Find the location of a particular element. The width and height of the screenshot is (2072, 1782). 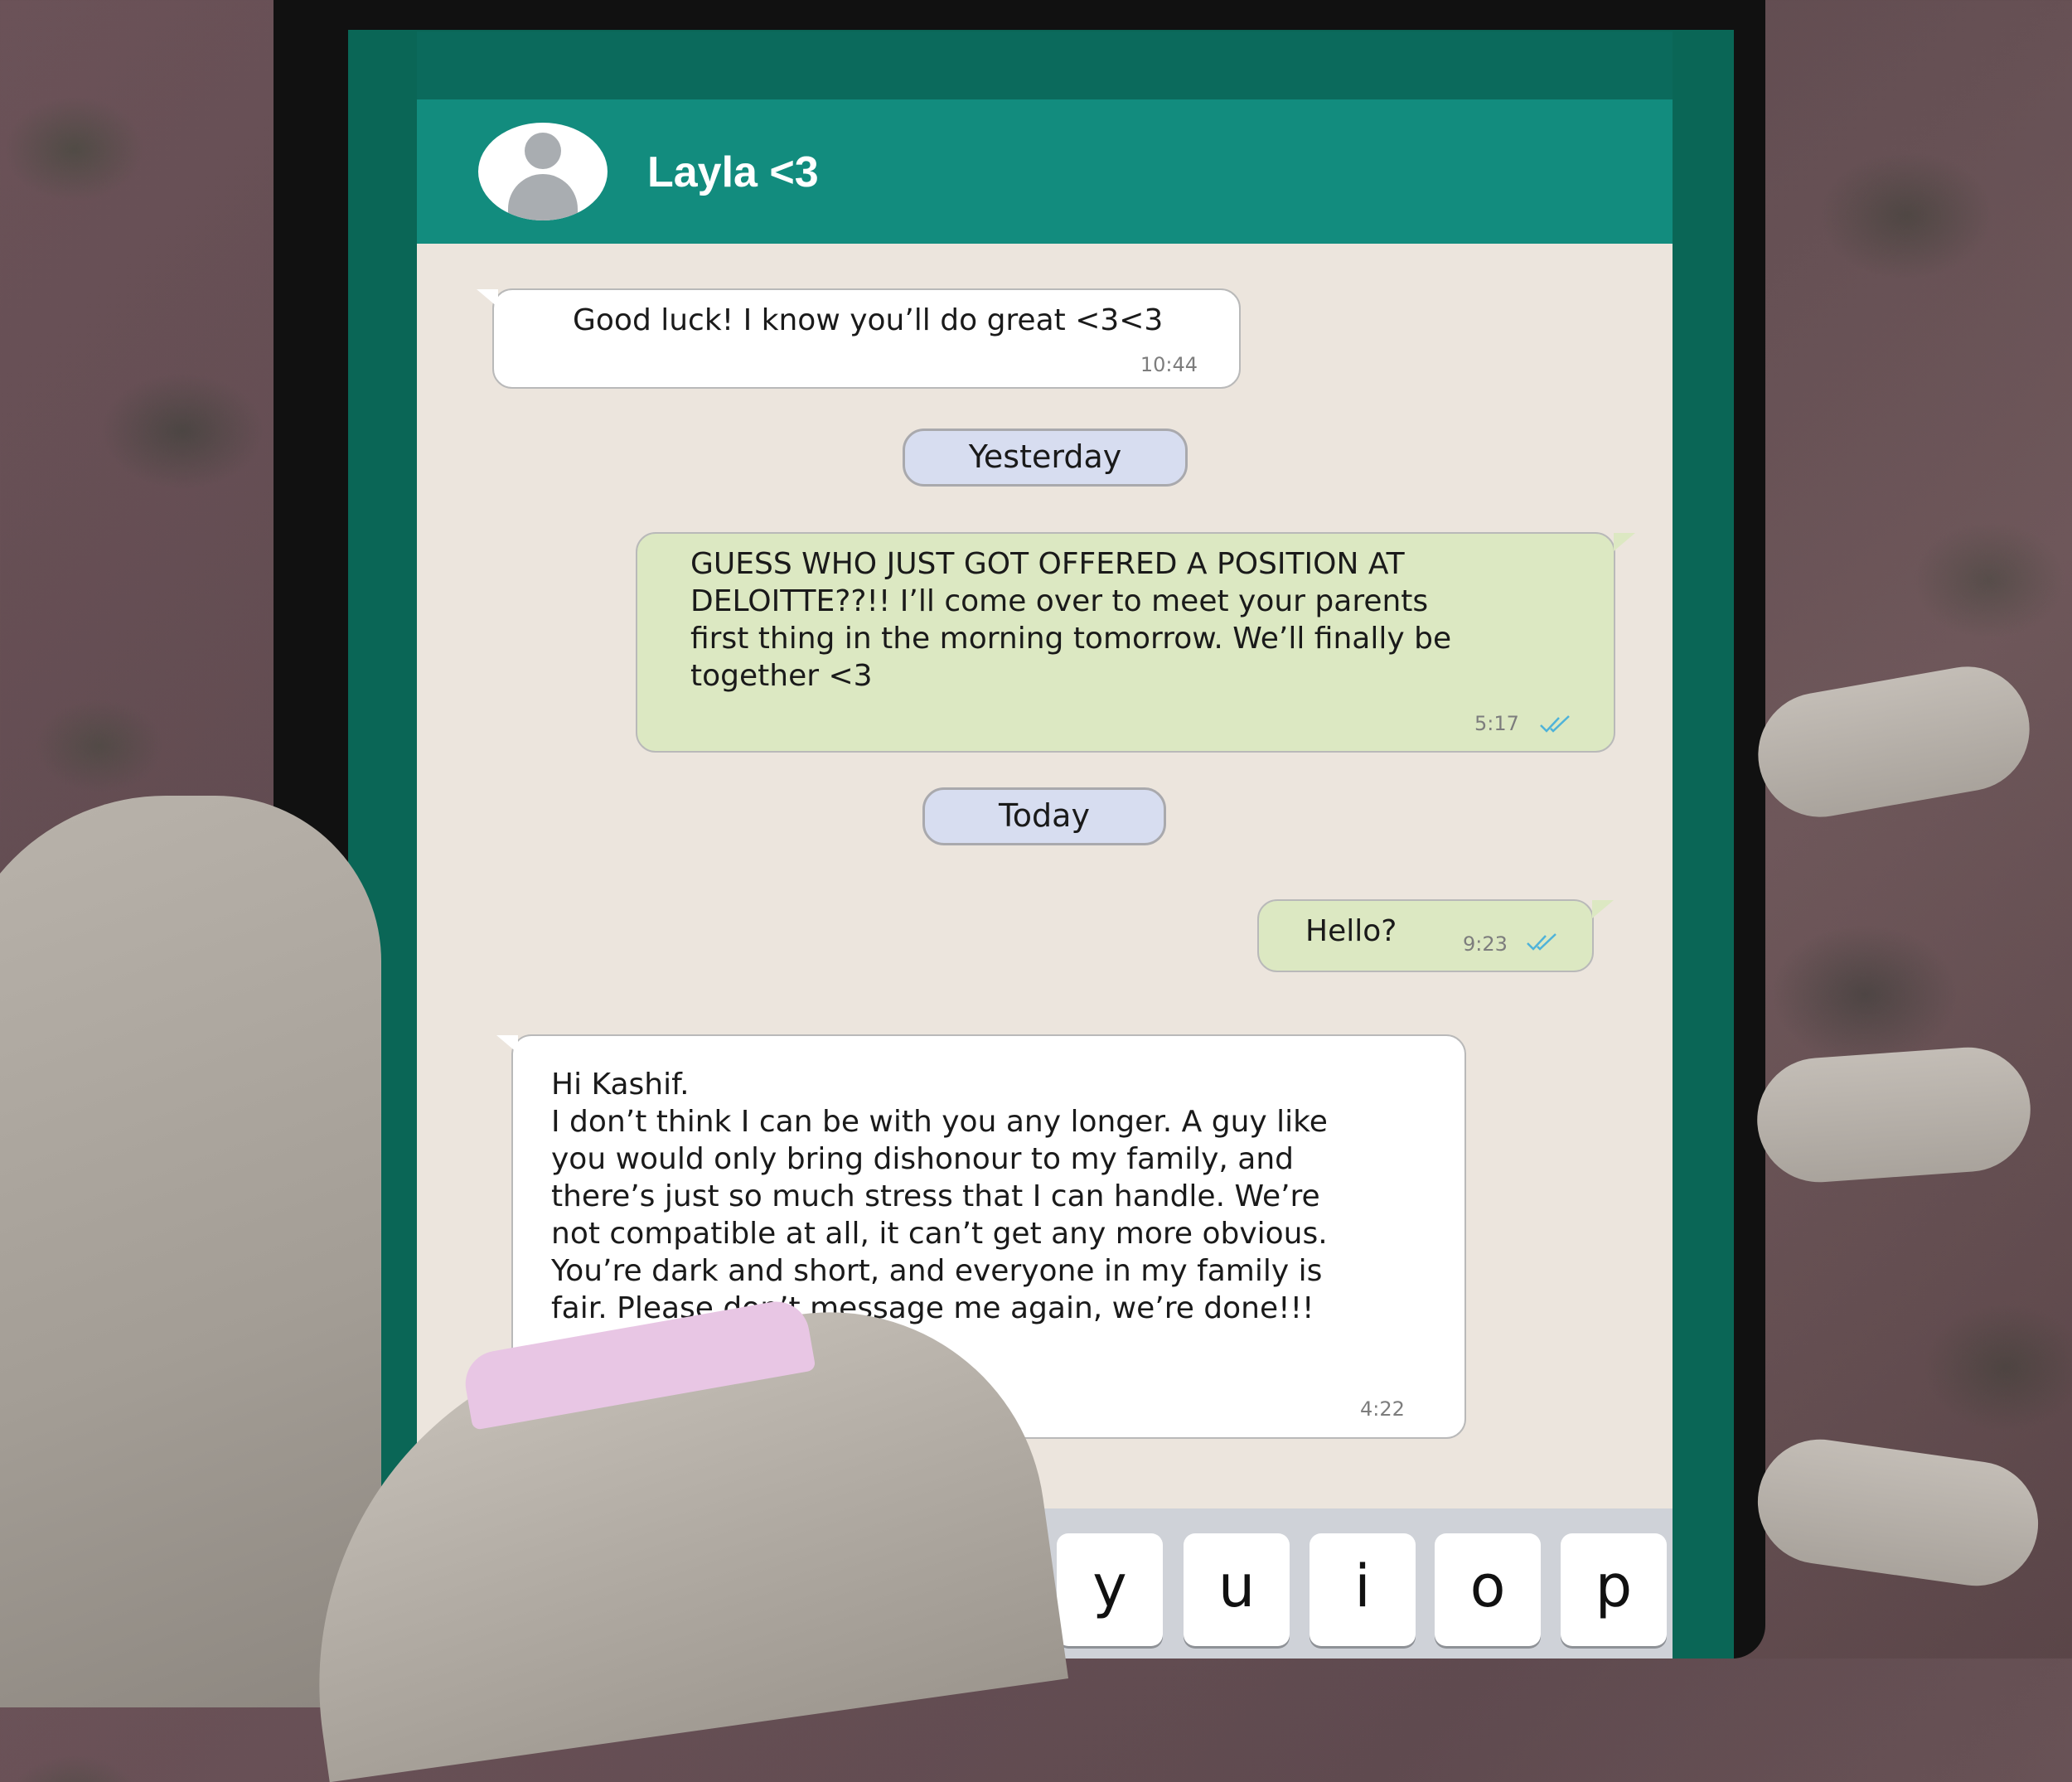

chat-header: Layla <3 is located at coordinates (1045, 171).